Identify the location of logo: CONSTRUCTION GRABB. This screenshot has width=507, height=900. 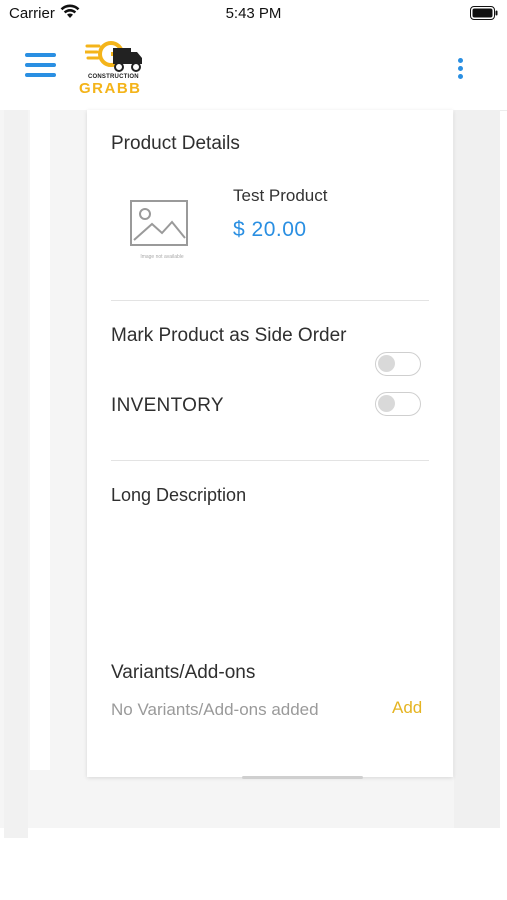
(119, 69).